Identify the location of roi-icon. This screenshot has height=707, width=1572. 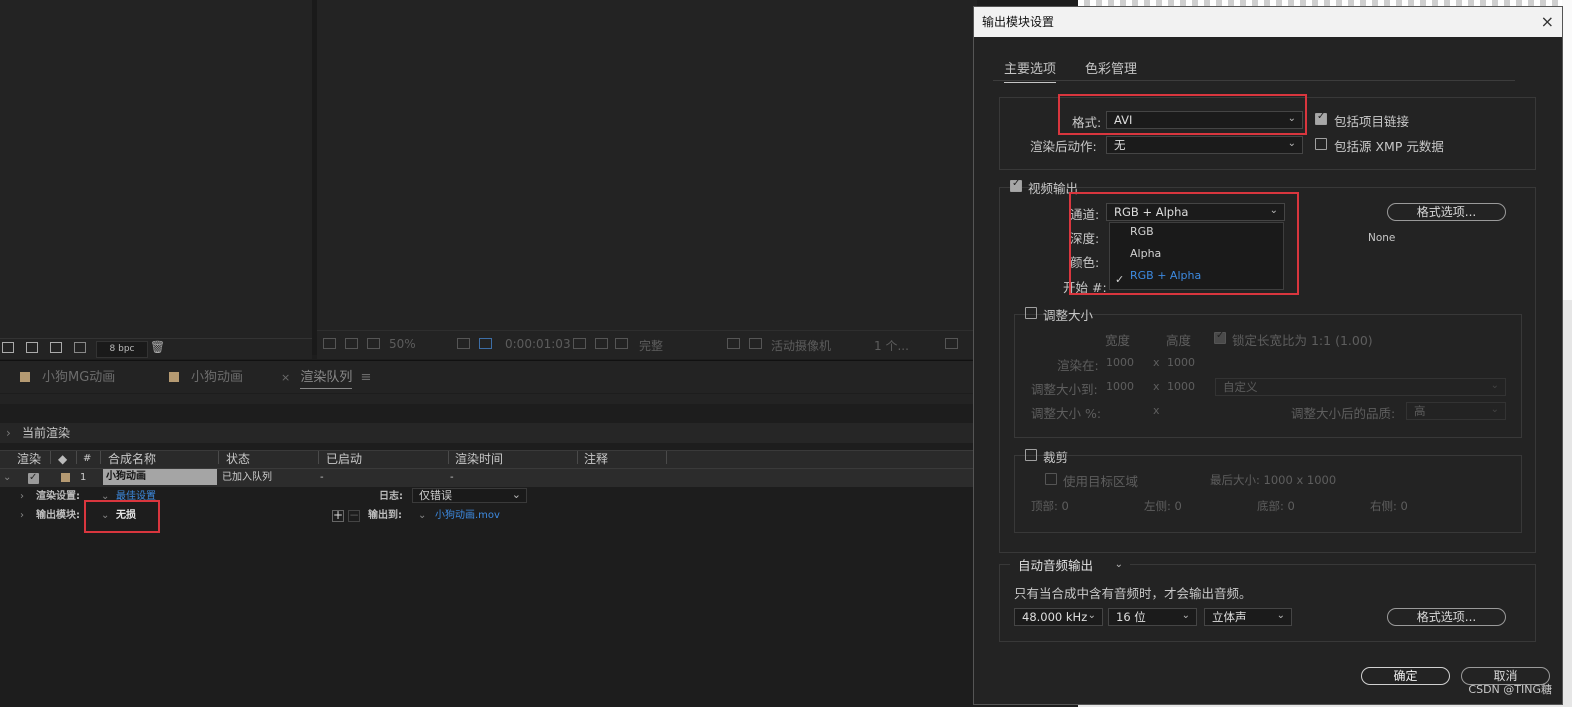
(733, 343).